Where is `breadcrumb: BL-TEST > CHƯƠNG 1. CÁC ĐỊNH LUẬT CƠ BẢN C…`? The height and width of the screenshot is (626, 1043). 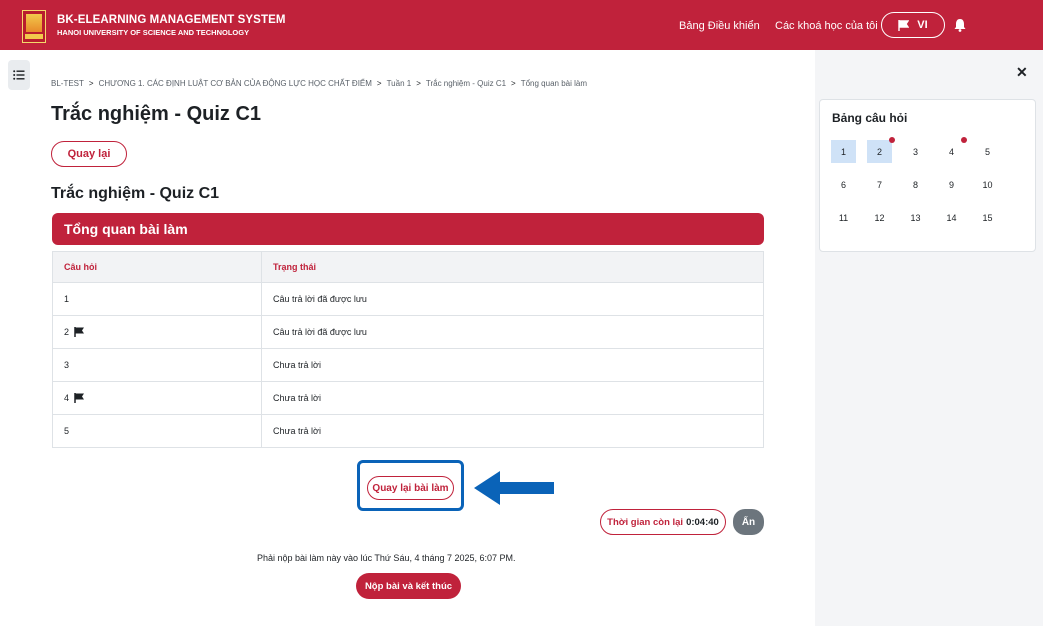 breadcrumb: BL-TEST > CHƯƠNG 1. CÁC ĐỊNH LUẬT CƠ BẢN C… is located at coordinates (319, 83).